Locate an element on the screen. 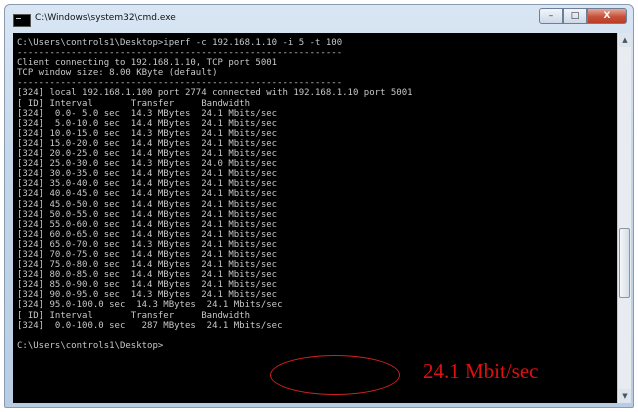 Image resolution: width=638 pixels, height=412 pixels. vertical-scrollbar: ▲ ▼ is located at coordinates (624, 218).